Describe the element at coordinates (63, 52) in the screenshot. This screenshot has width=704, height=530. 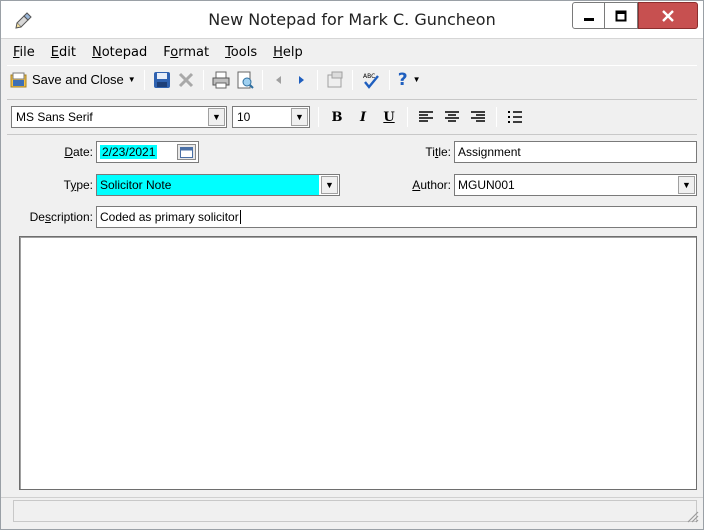
I see `menu-edit: Edit` at that location.